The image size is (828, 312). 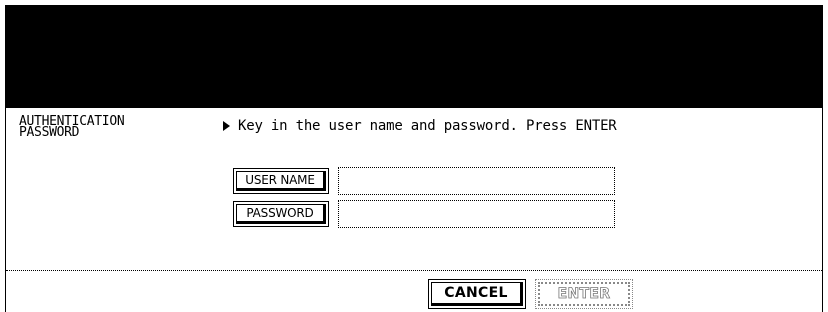 I want to click on screen-title: AUTHENTICATION PASSWORD, so click(x=72, y=127).